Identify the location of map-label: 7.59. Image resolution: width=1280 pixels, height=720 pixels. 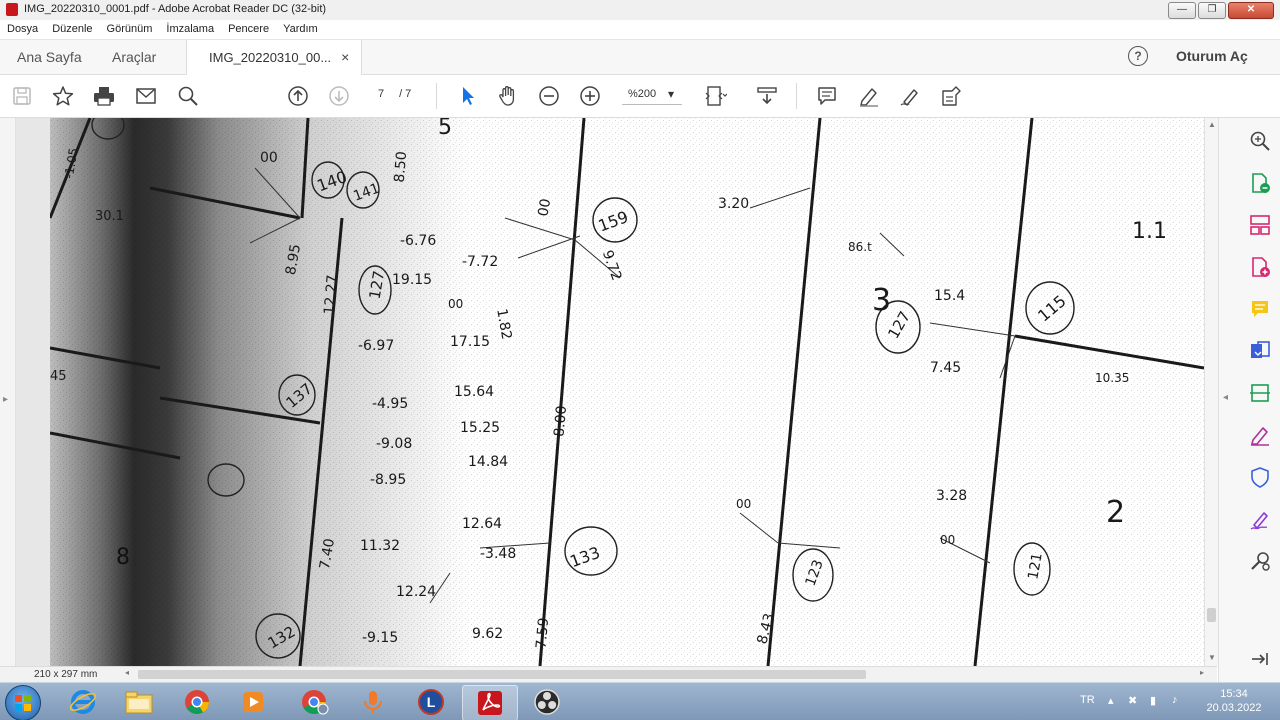
(542, 633).